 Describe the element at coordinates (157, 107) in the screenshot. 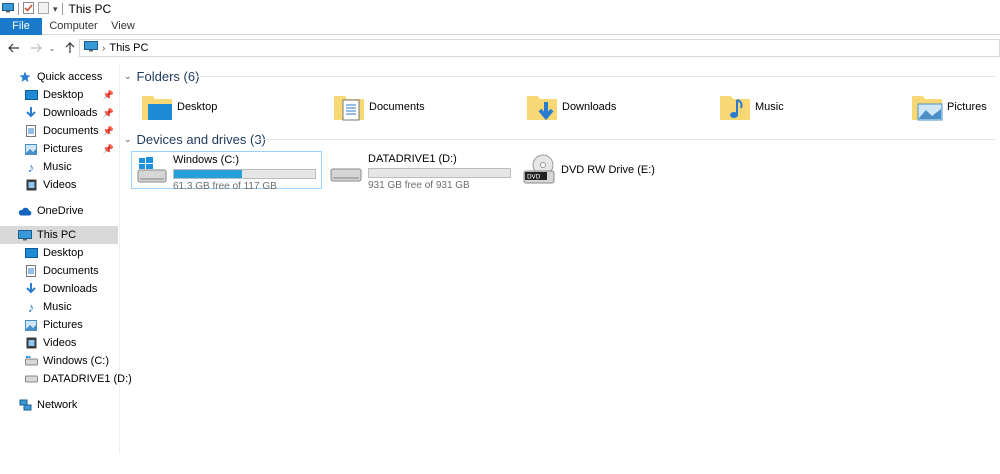

I see `desktop-folder-icon` at that location.